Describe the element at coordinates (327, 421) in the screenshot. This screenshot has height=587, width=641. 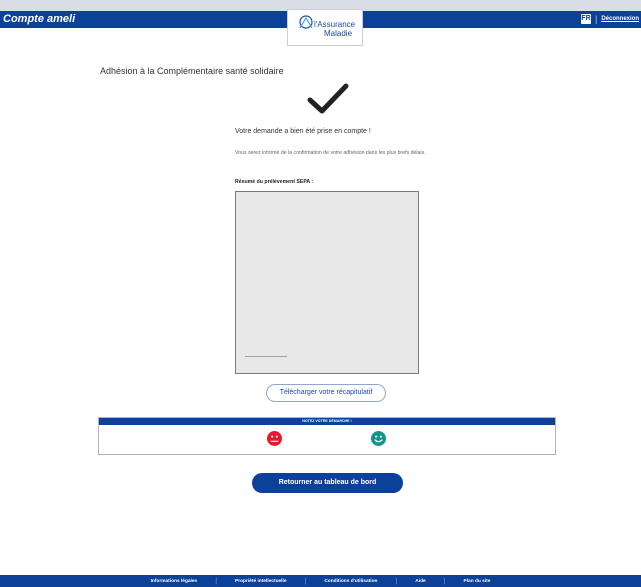
I see `rating-title: NOTEZ VOTRE DÉMARCHE !` at that location.